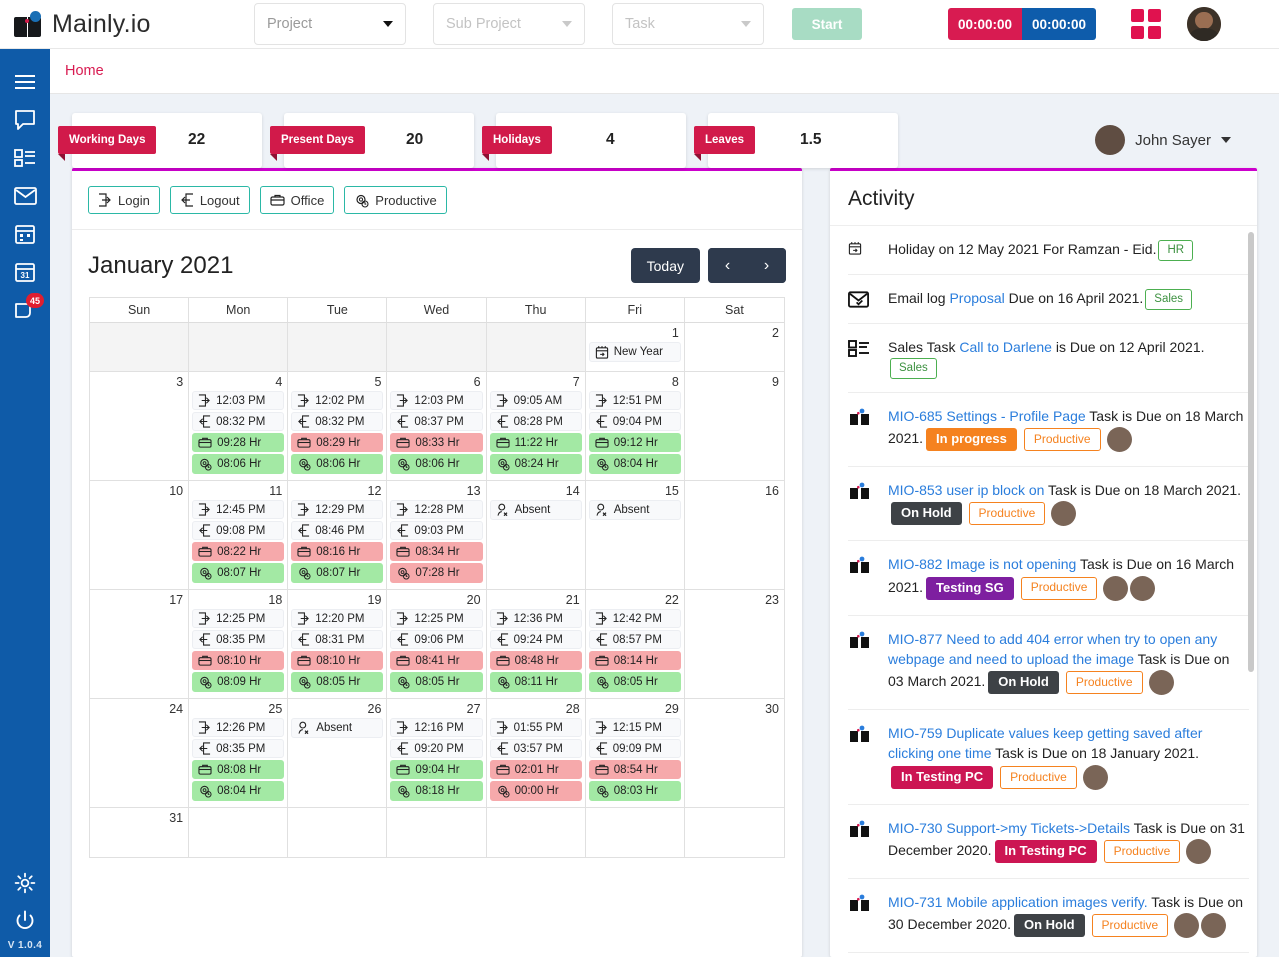 The height and width of the screenshot is (957, 1279). I want to click on calendar-day-cell: 18 12:25 PM 08:35 PM 08:10 Hr 08:09 Hr, so click(239, 644).